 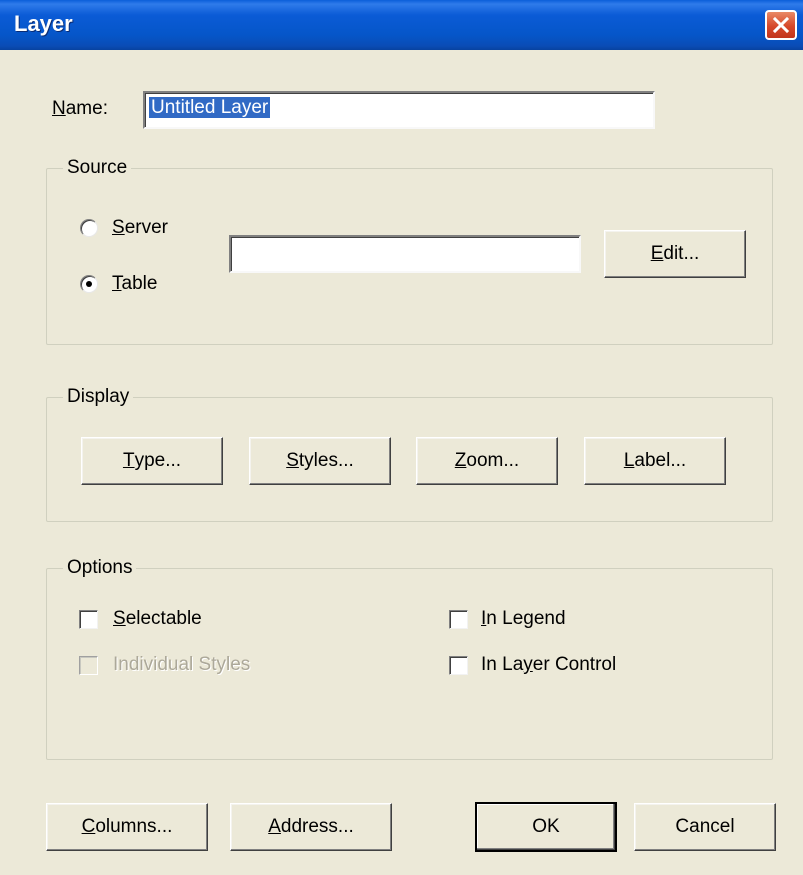 I want to click on name-input-value: Untitled Layer, so click(x=210, y=107).